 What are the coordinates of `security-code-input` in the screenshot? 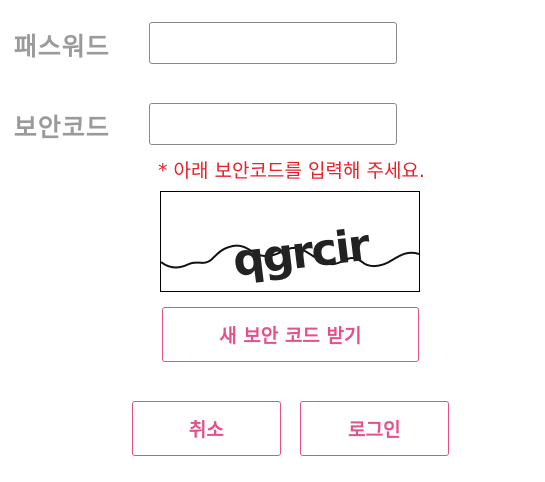 It's located at (273, 124).